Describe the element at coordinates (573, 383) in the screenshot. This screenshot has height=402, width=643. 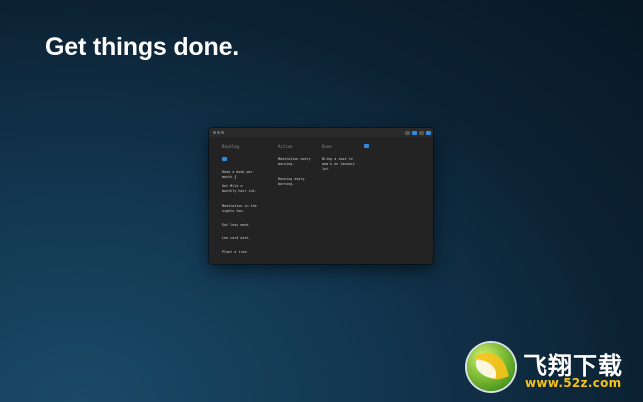
I see `watermark-url: www.52z.com` at that location.